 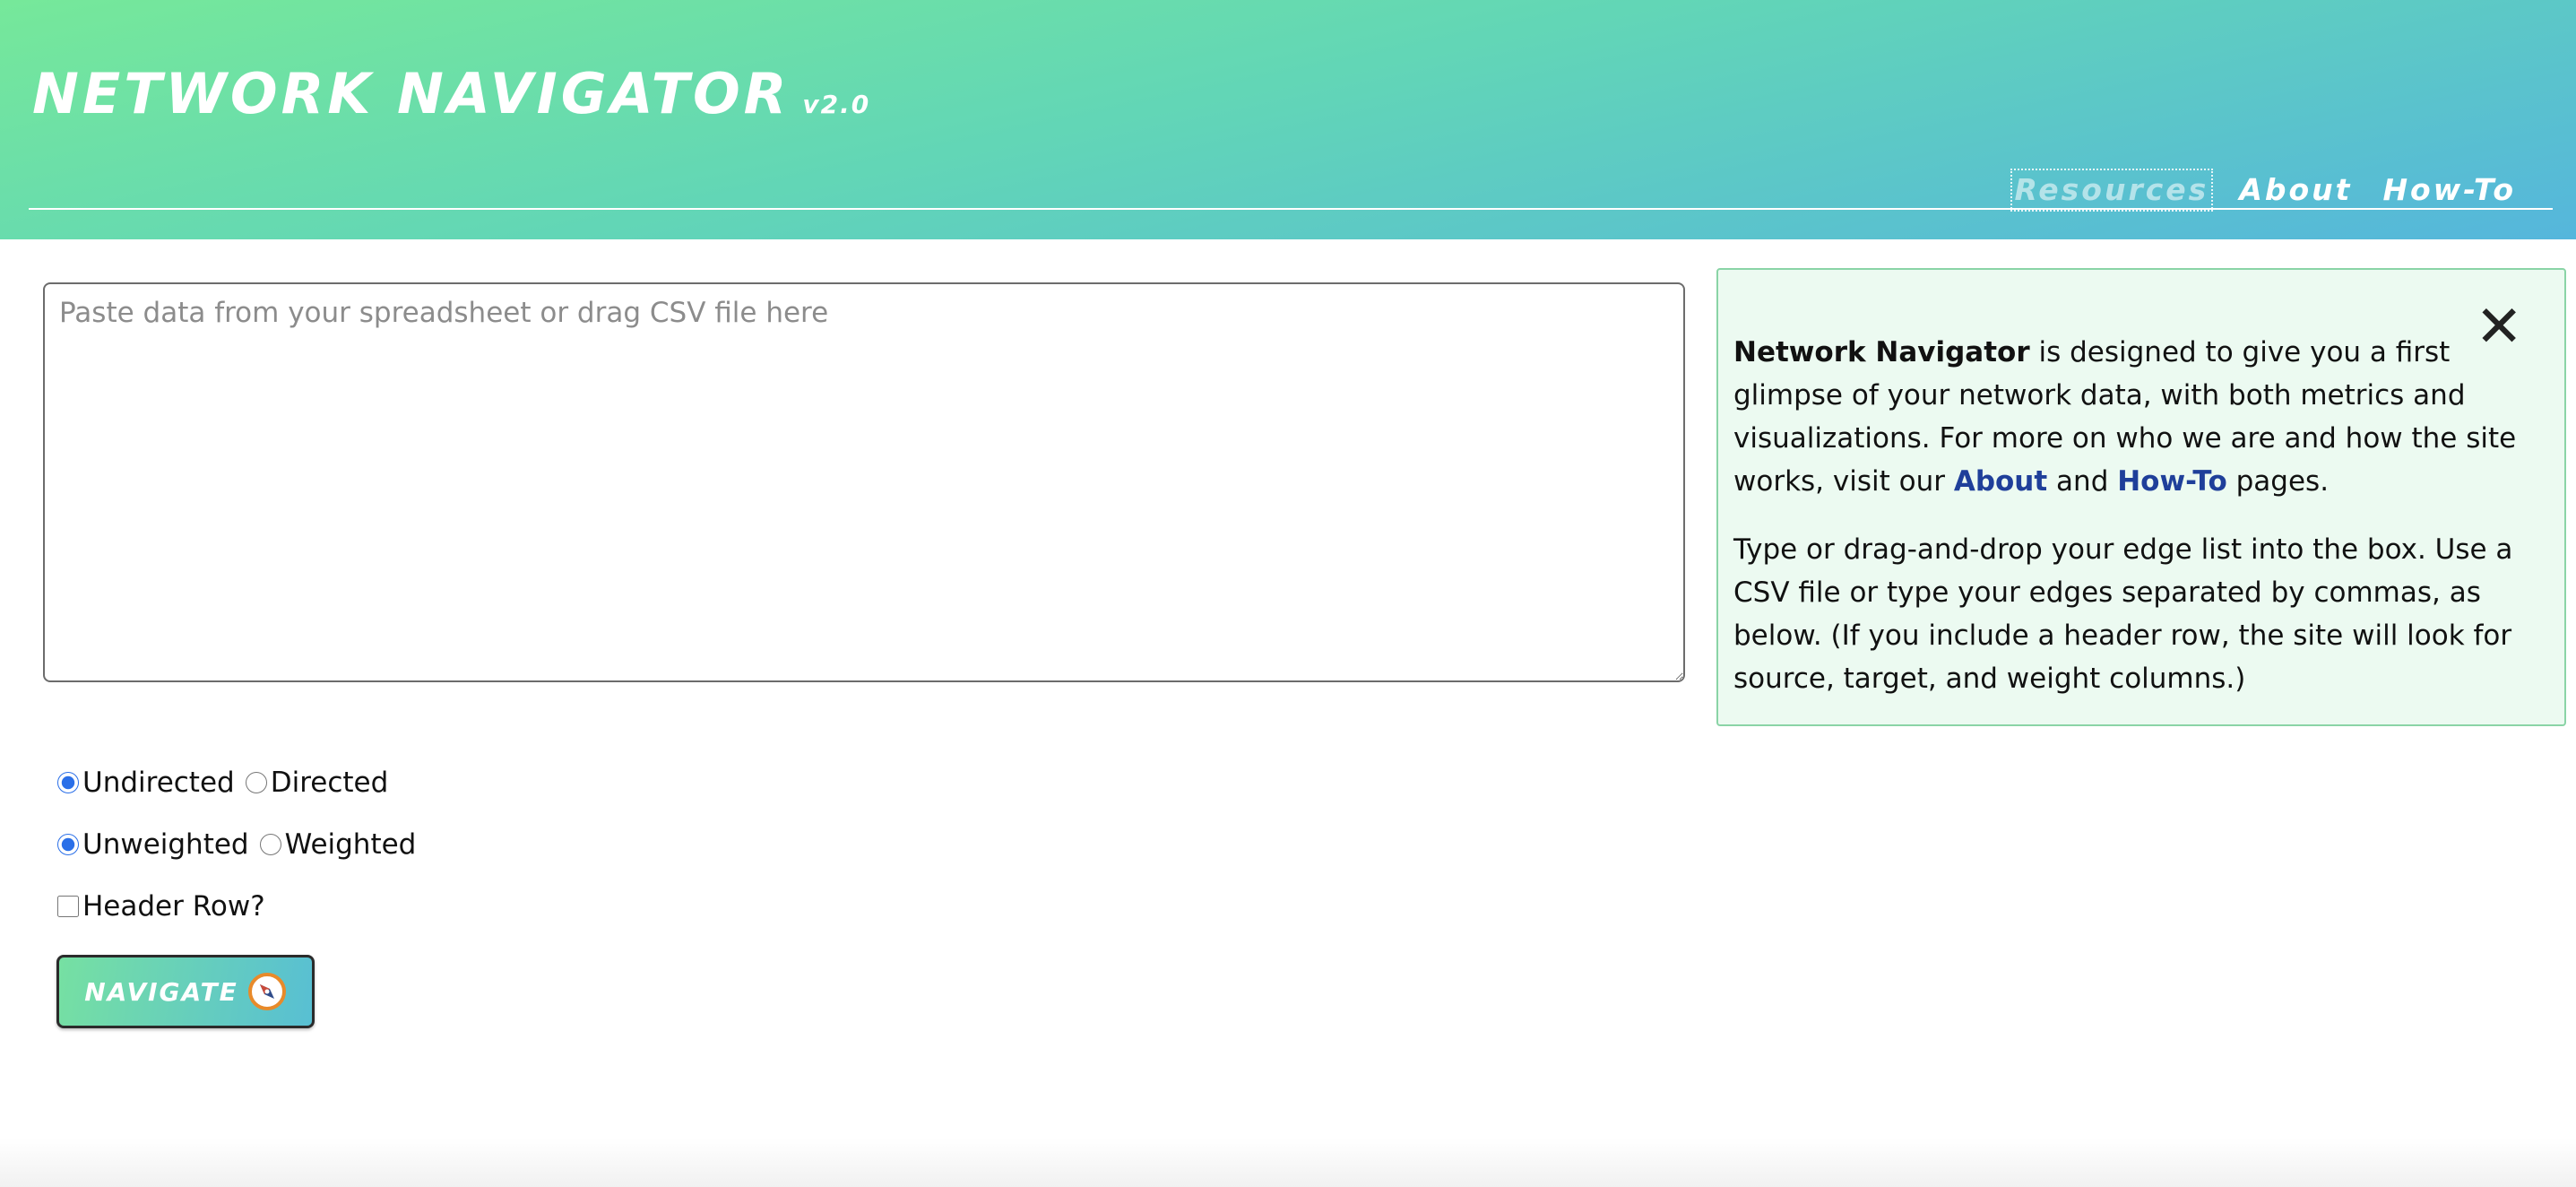 I want to click on about-link: About, so click(x=2000, y=481).